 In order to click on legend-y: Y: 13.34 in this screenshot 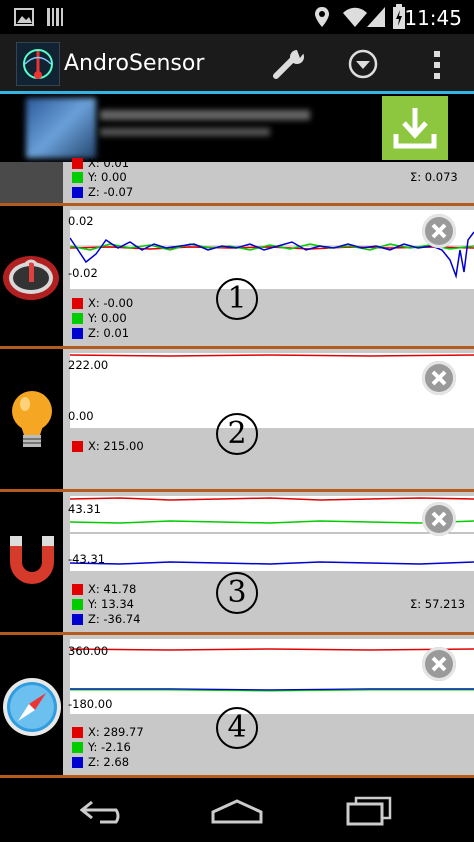, I will do `click(103, 604)`.